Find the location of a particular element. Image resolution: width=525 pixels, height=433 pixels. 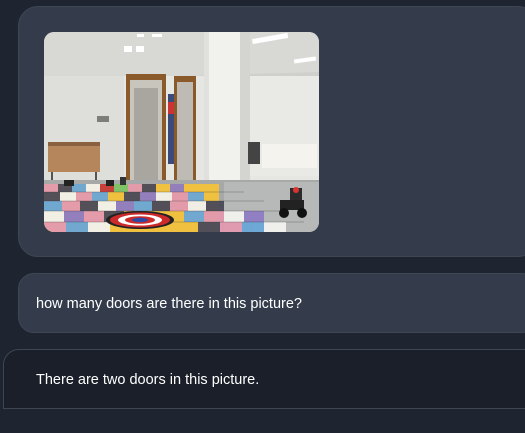

assistant-message: There are two doors in this picture. is located at coordinates (264, 379).